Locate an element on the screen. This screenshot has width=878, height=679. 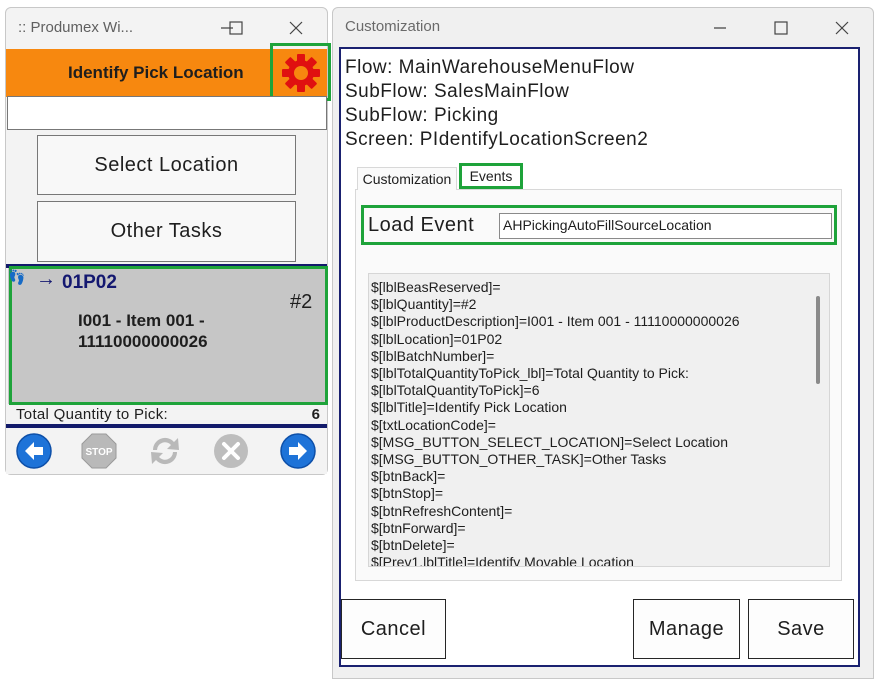
screen-label: Screen: PIdentifyLocationScreen2 is located at coordinates (497, 139).